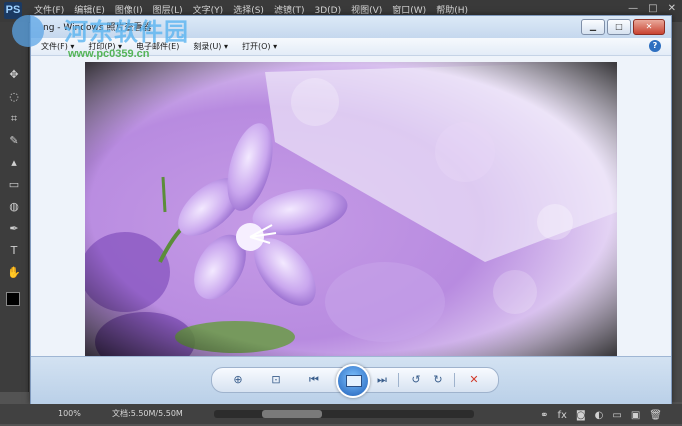  What do you see at coordinates (238, 380) in the screenshot?
I see `zoom-icon: ⊕` at bounding box center [238, 380].